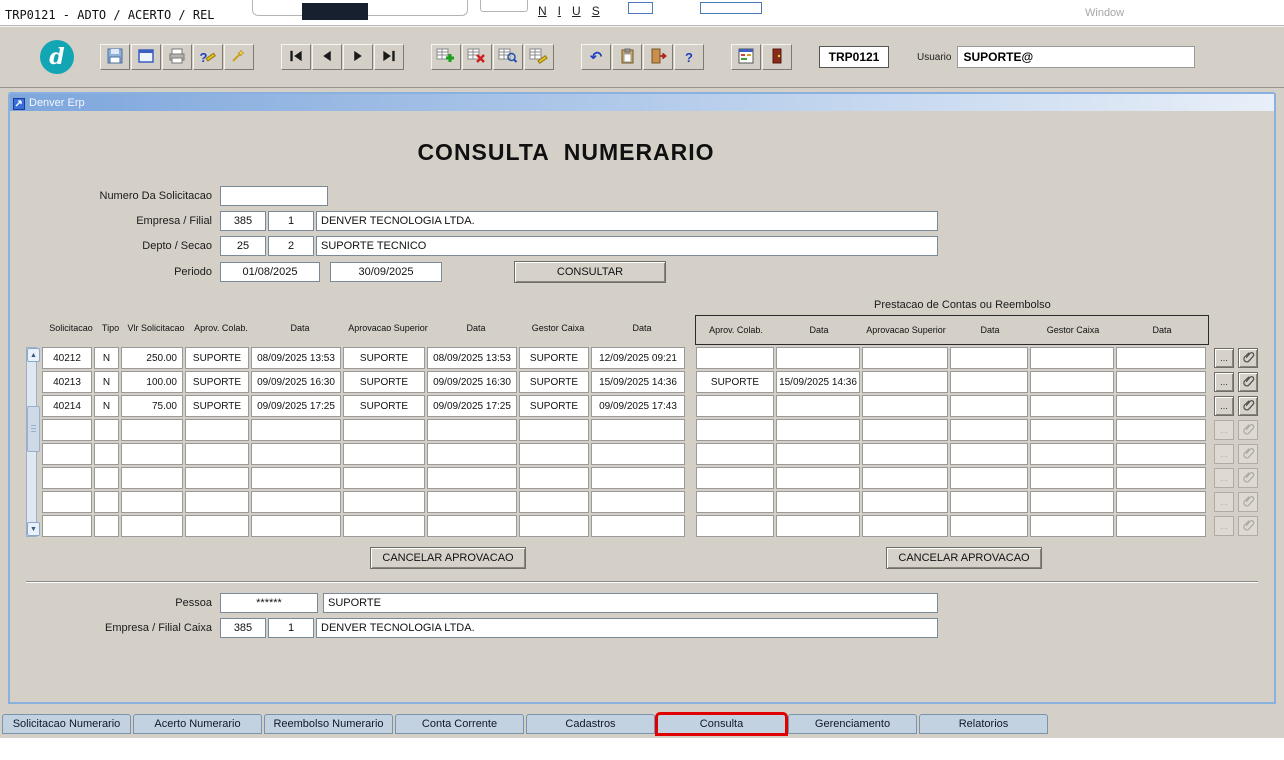 The width and height of the screenshot is (1284, 760). I want to click on empresa-code-field: 385, so click(243, 221).